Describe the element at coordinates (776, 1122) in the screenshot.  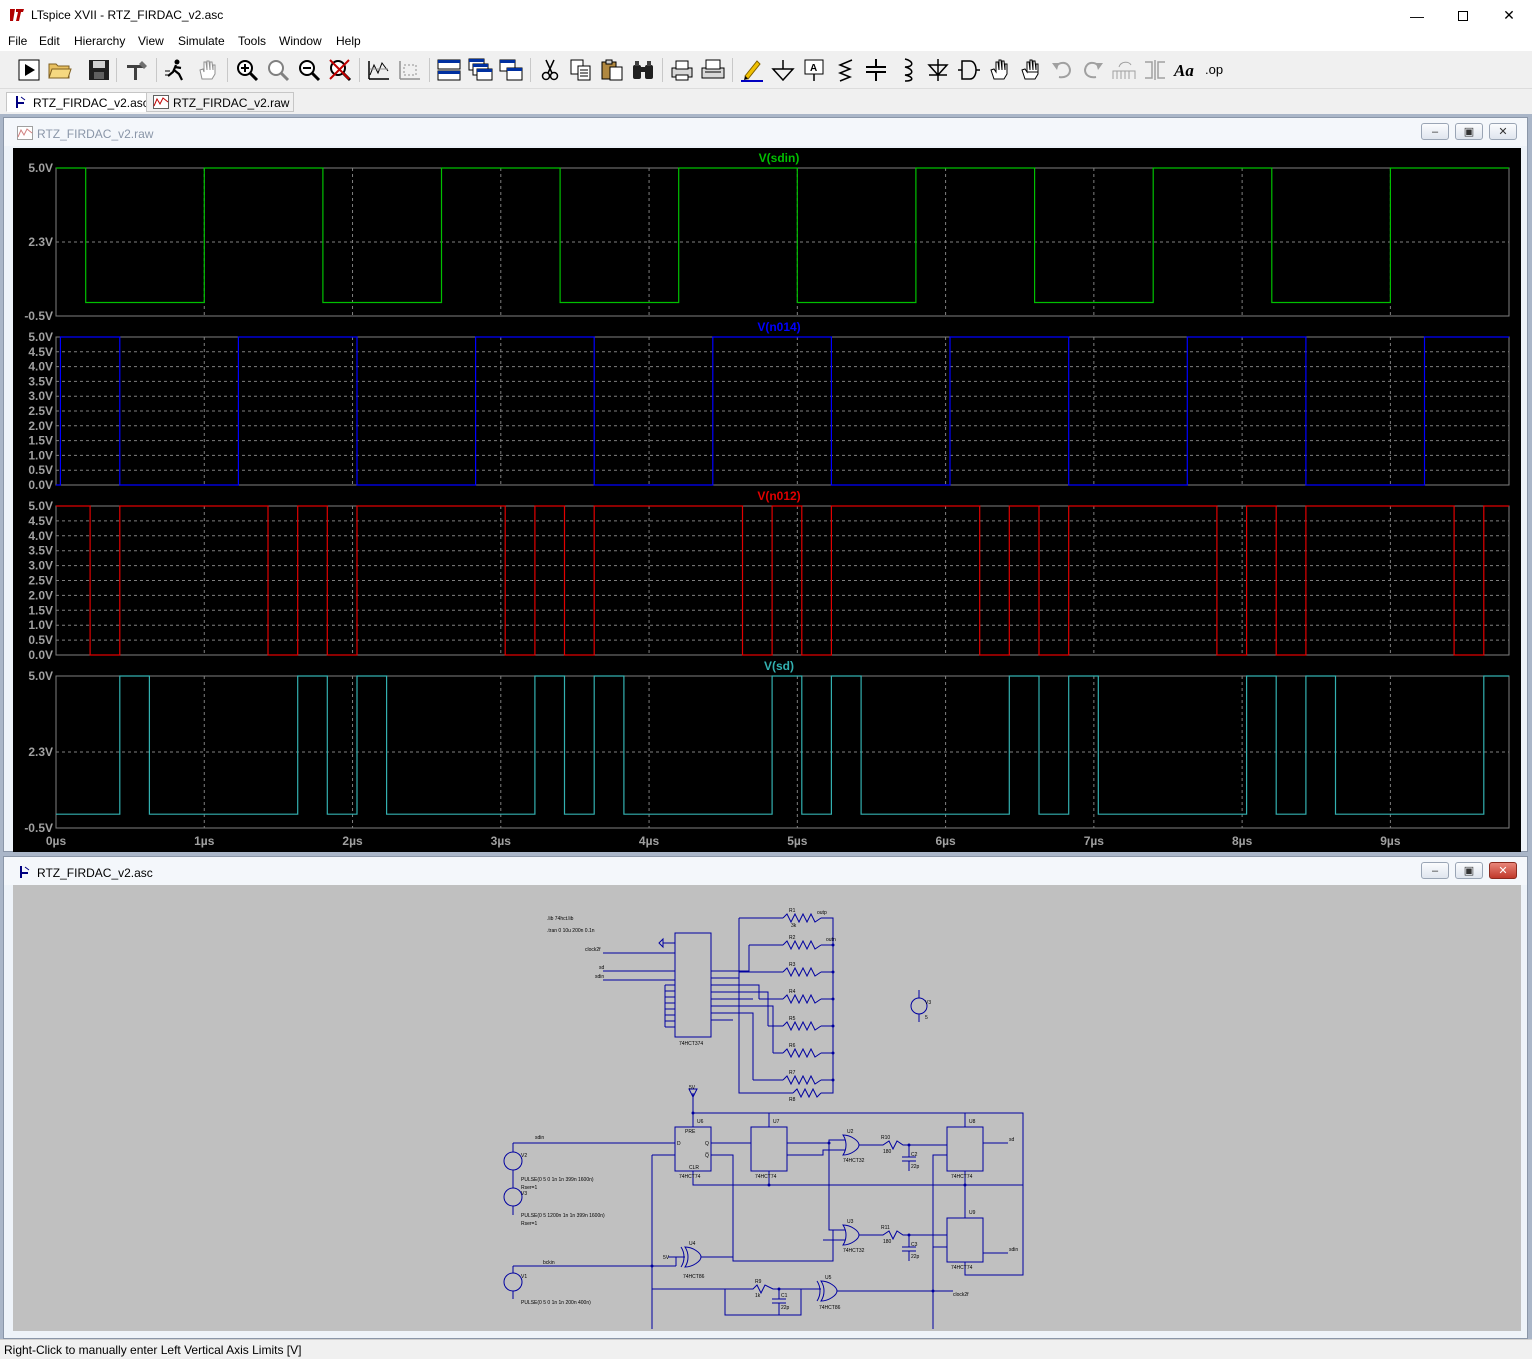
I see `ff-u7: U7` at that location.